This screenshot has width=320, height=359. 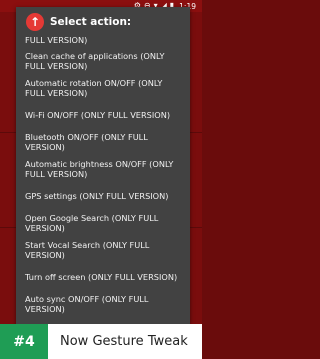 I want to click on rank-badge: #4, so click(x=24, y=341).